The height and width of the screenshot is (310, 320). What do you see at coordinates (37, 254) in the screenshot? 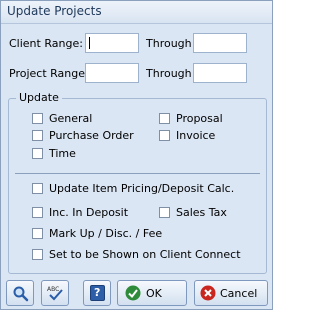
I see `client-connect-checkbox` at bounding box center [37, 254].